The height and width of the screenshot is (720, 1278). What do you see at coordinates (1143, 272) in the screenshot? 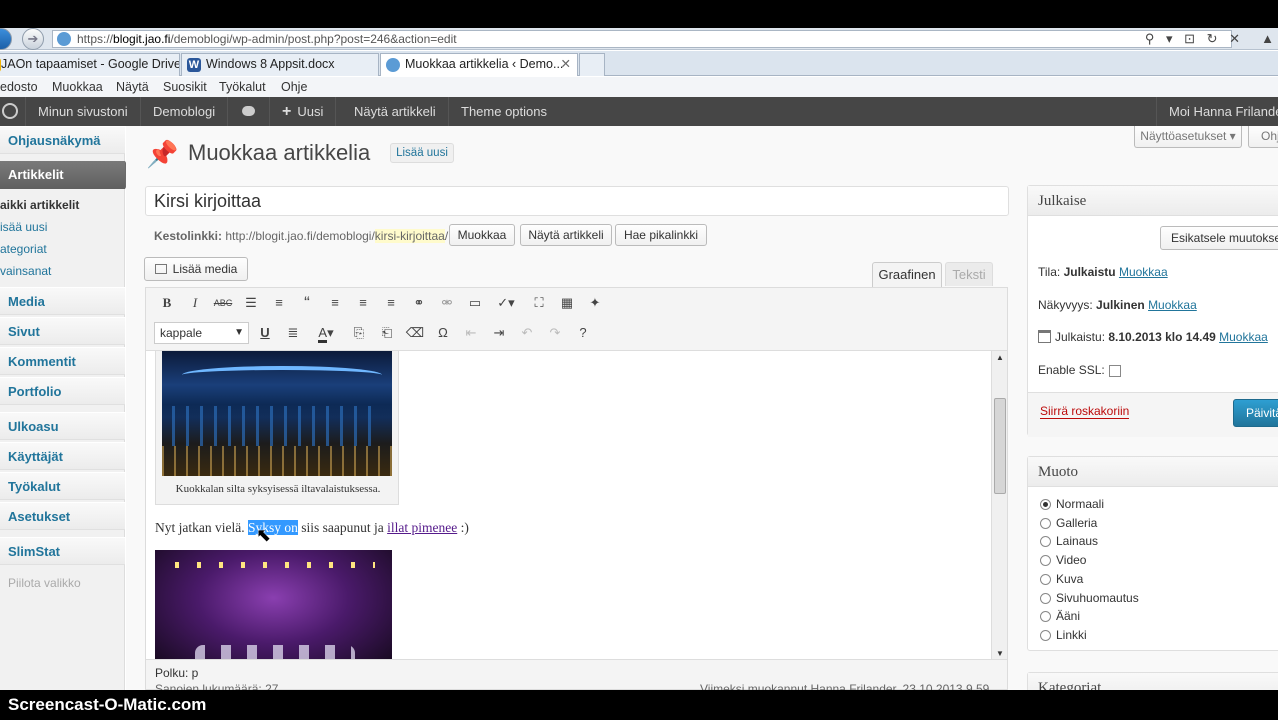
I see `status-edit-link: Muokkaa` at bounding box center [1143, 272].